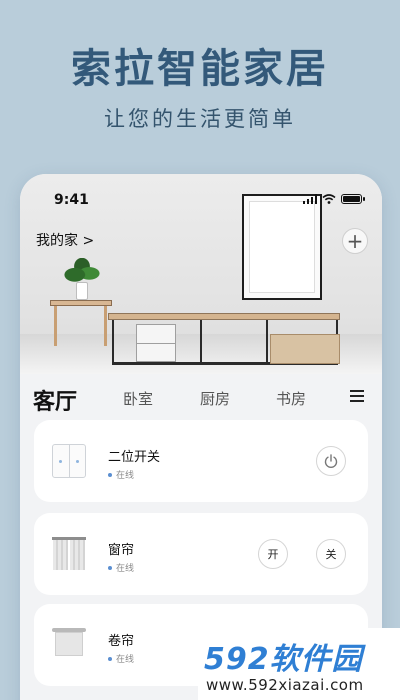  What do you see at coordinates (138, 398) in the screenshot?
I see `tab-bedroom: 卧室` at bounding box center [138, 398].